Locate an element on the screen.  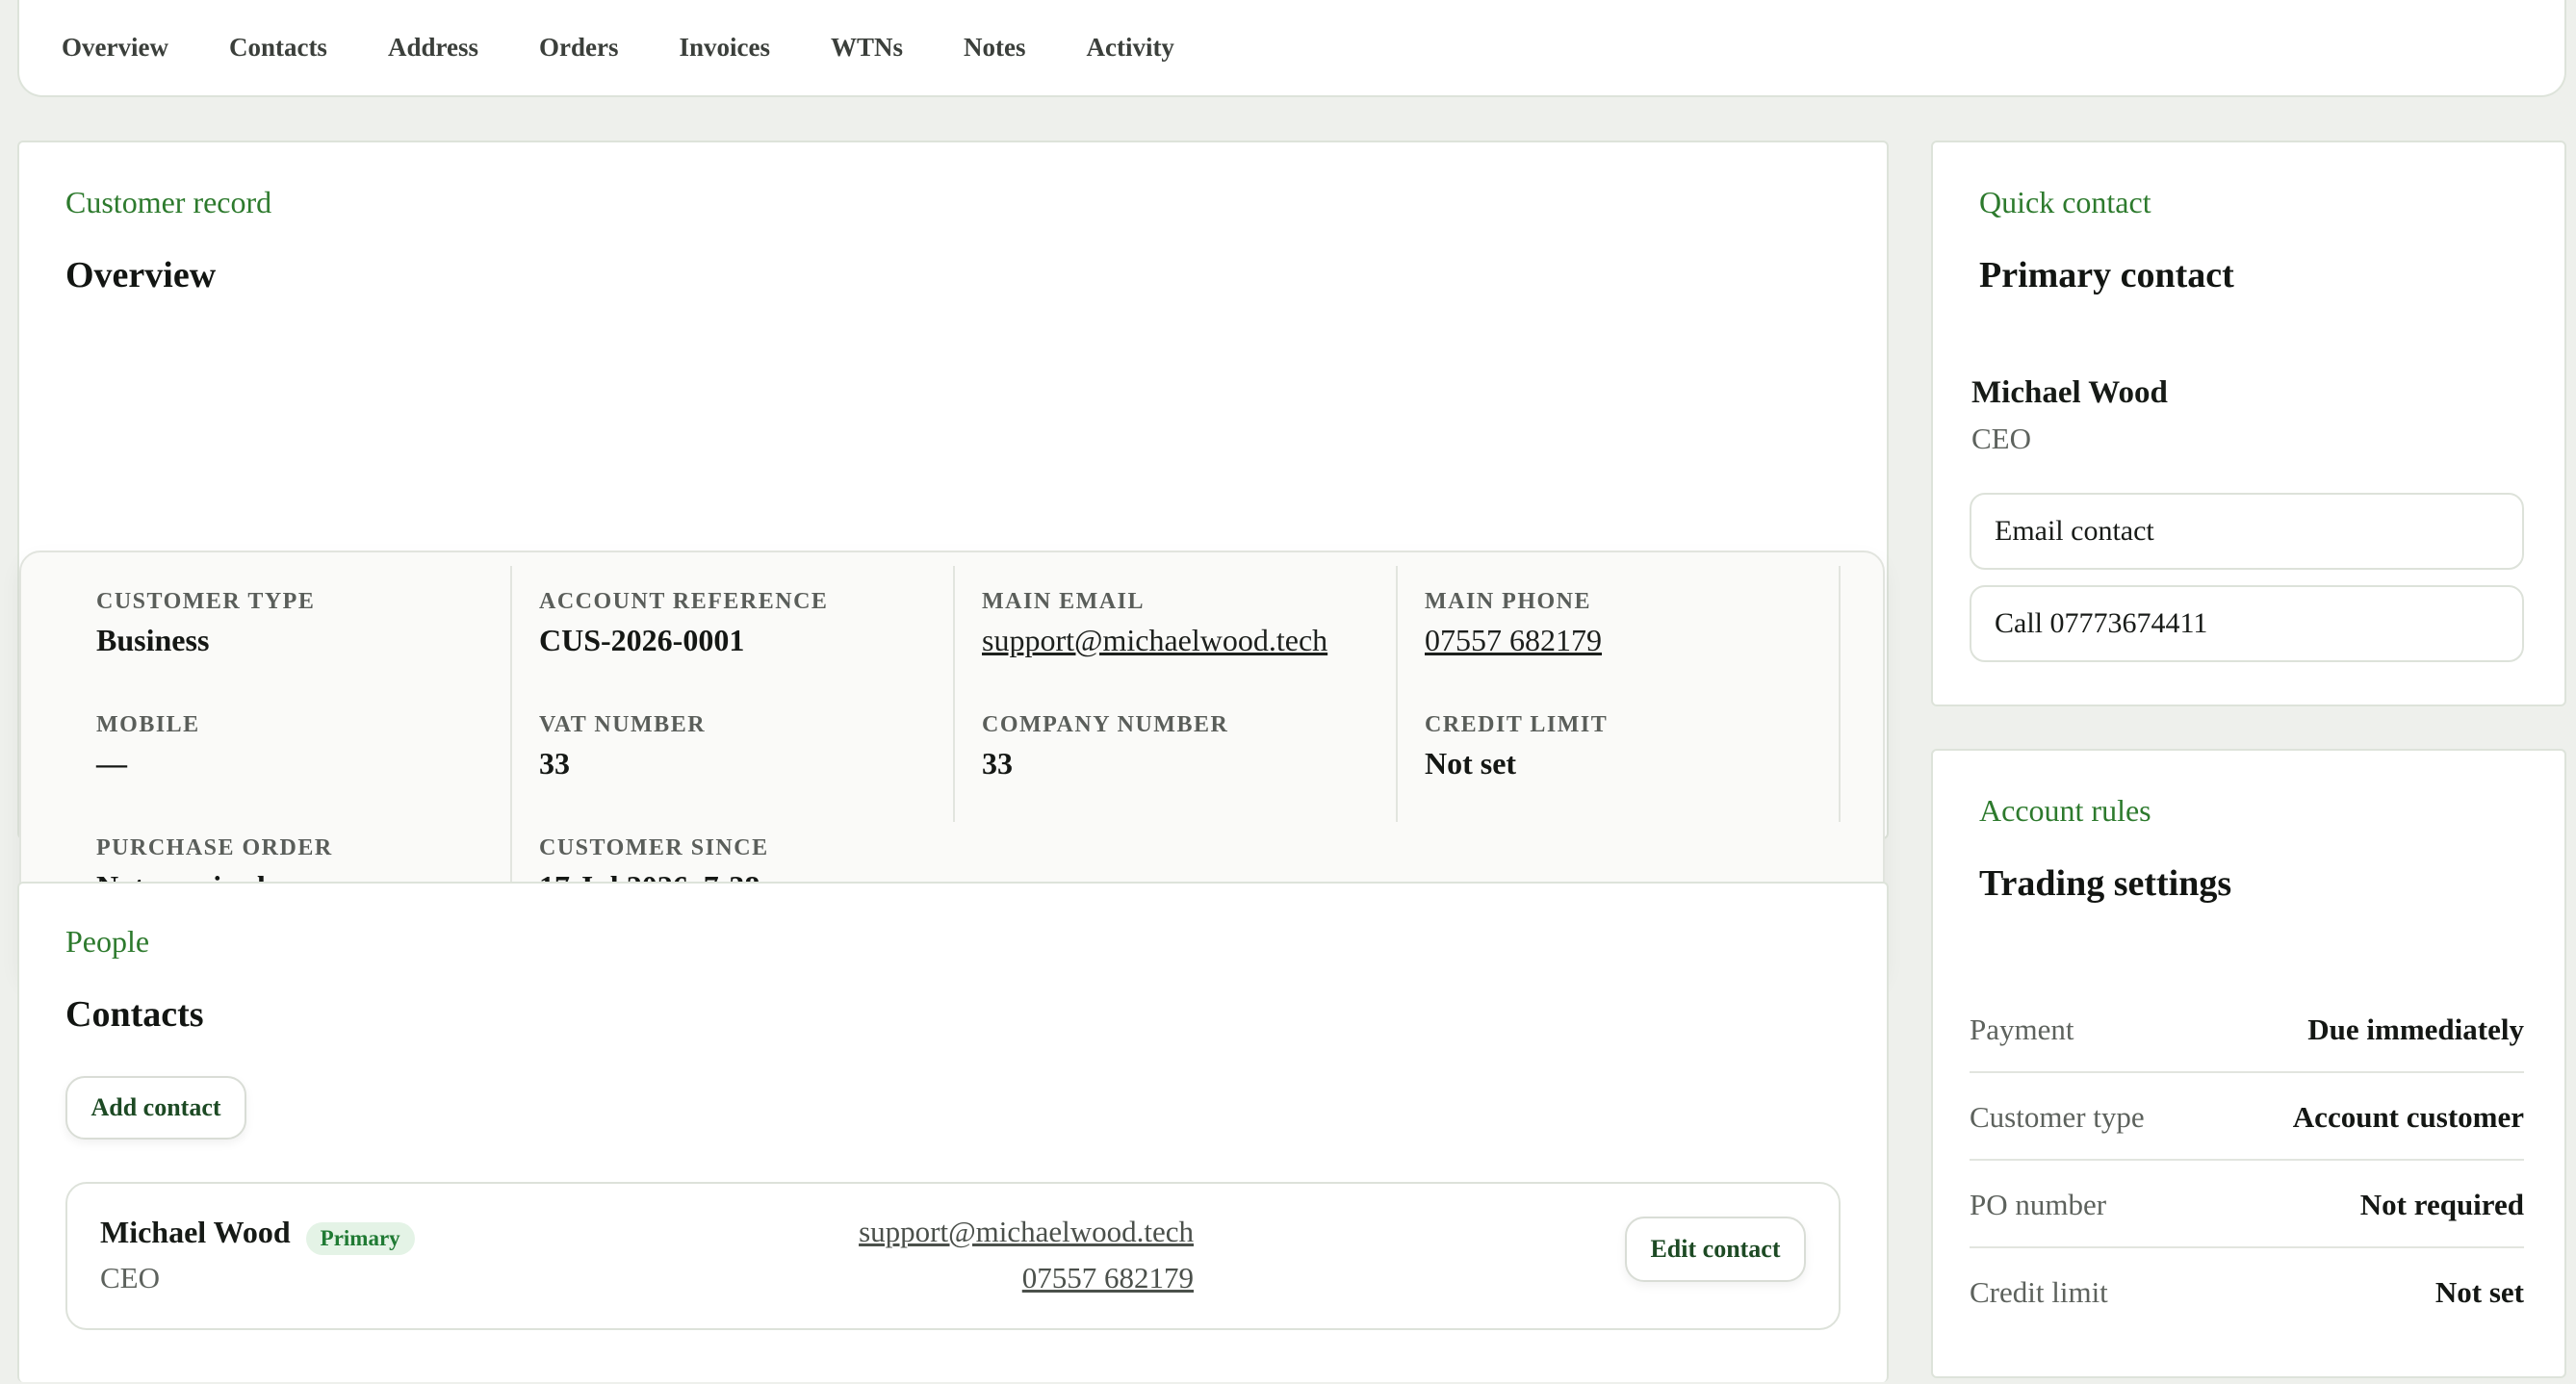
field-customer-type: Customer type Business is located at coordinates (206, 623).